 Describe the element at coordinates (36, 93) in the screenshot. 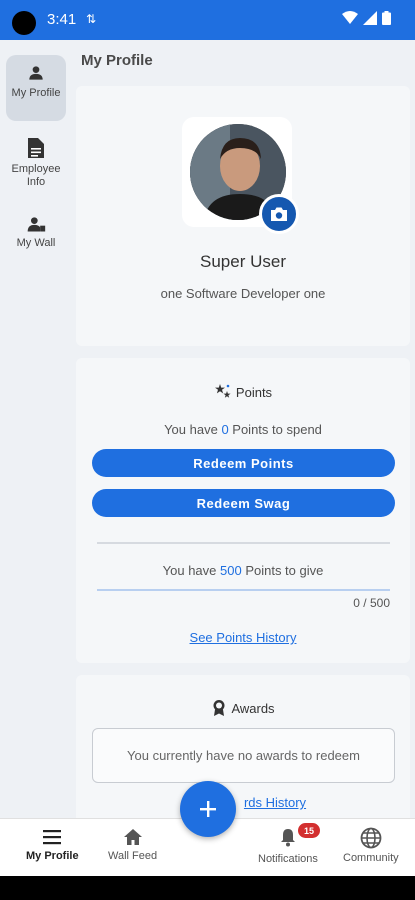

I see `rail-item-label: My Profile` at that location.